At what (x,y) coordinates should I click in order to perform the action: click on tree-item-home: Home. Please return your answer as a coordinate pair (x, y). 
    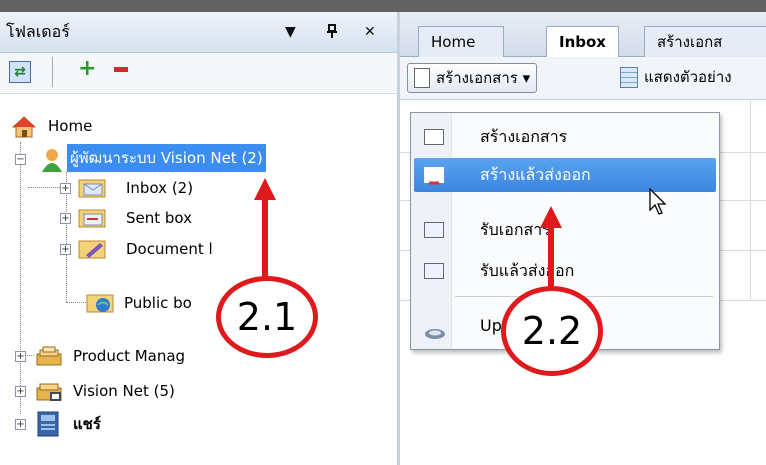
    Looking at the image, I should click on (111, 126).